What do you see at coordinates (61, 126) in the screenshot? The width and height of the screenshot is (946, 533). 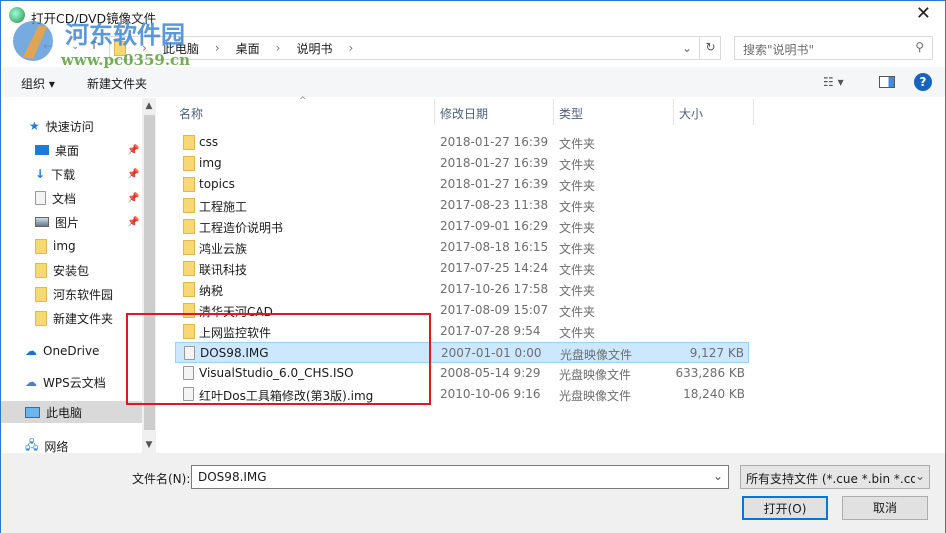 I see `sidebar-quick-access: ★ 快速访问` at bounding box center [61, 126].